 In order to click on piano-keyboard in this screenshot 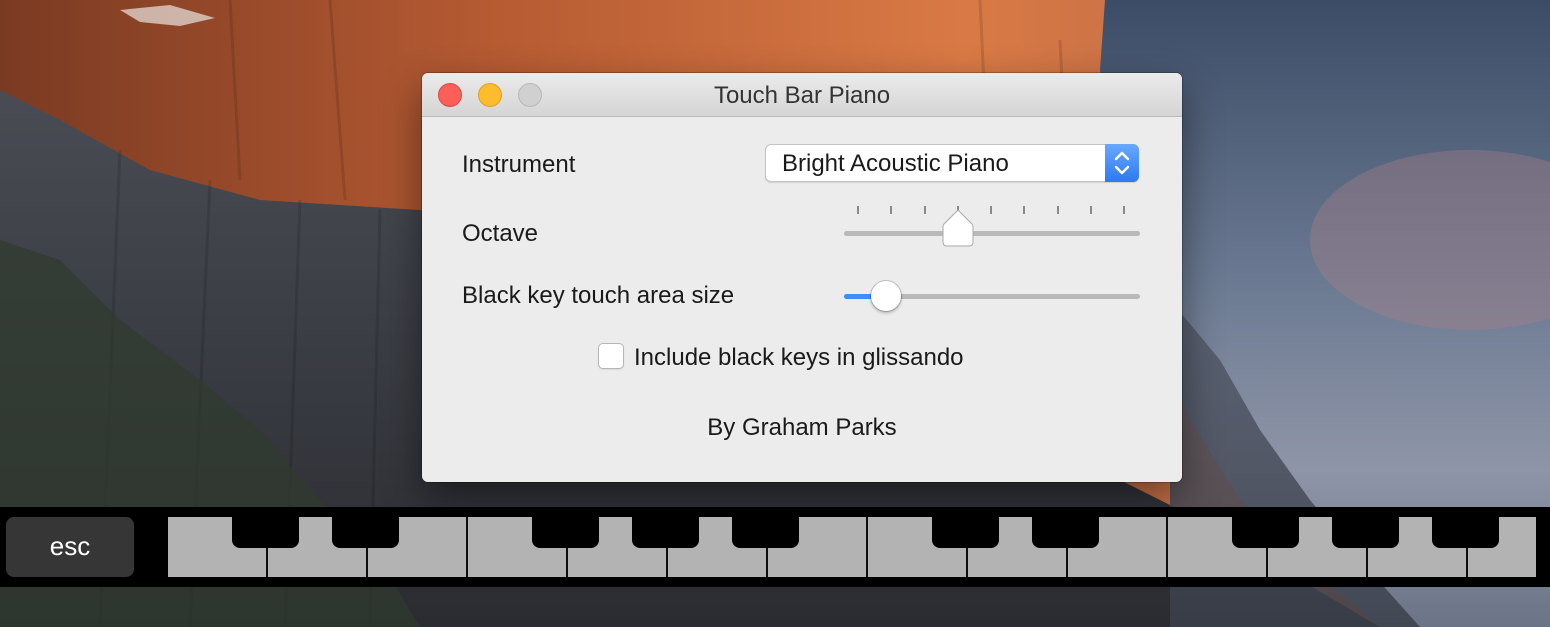, I will do `click(852, 547)`.